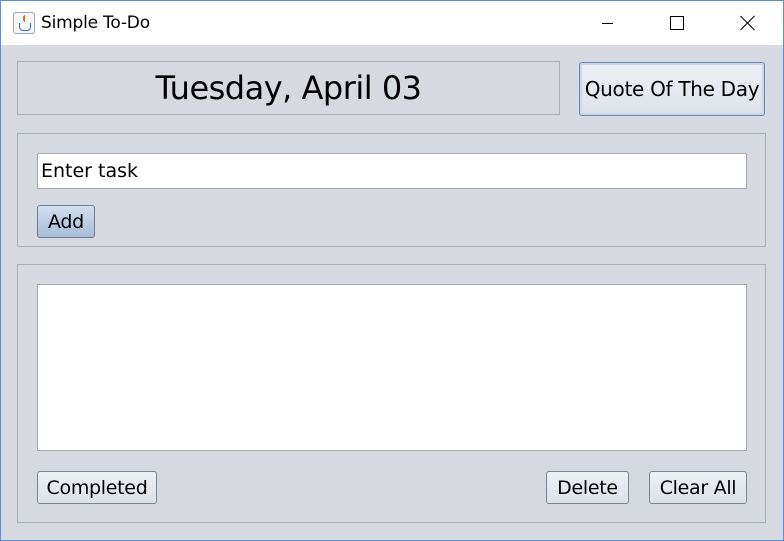  I want to click on java-cup-icon, so click(24, 23).